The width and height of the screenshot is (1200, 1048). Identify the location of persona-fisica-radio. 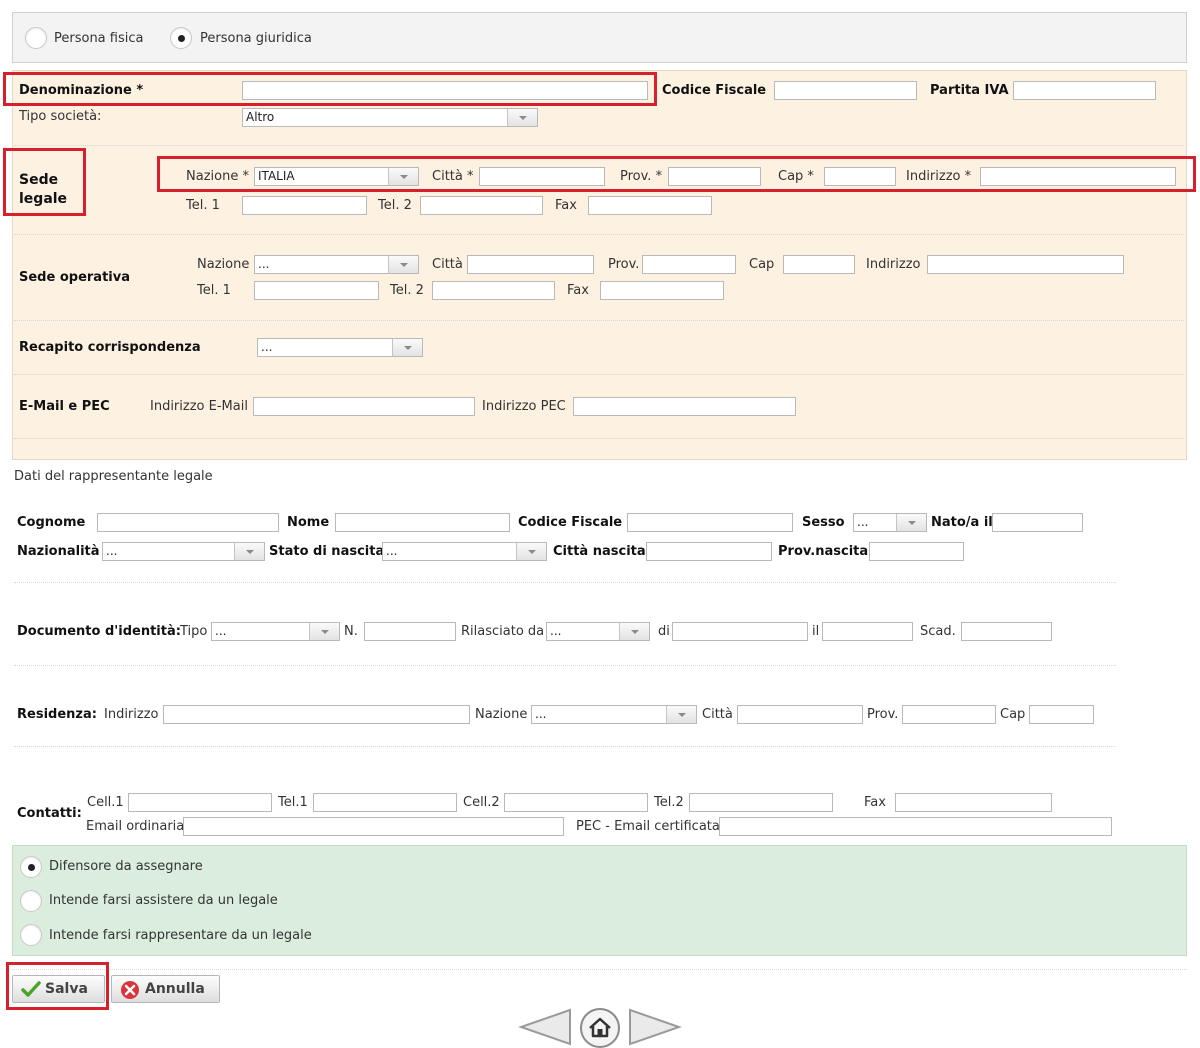
(36, 38).